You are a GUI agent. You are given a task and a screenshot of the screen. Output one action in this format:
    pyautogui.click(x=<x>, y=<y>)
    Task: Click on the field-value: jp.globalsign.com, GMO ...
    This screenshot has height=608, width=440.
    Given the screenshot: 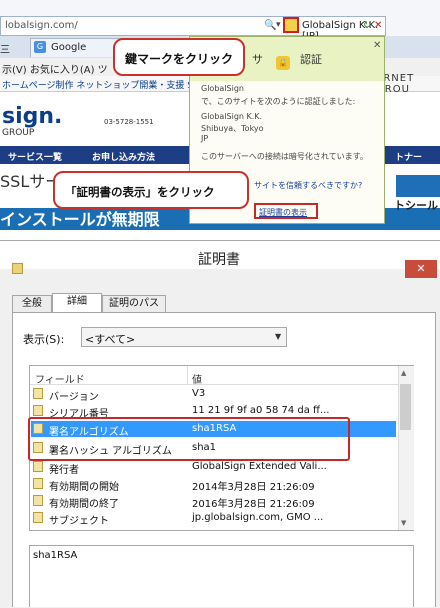 What is the action you would take?
    pyautogui.click(x=258, y=517)
    